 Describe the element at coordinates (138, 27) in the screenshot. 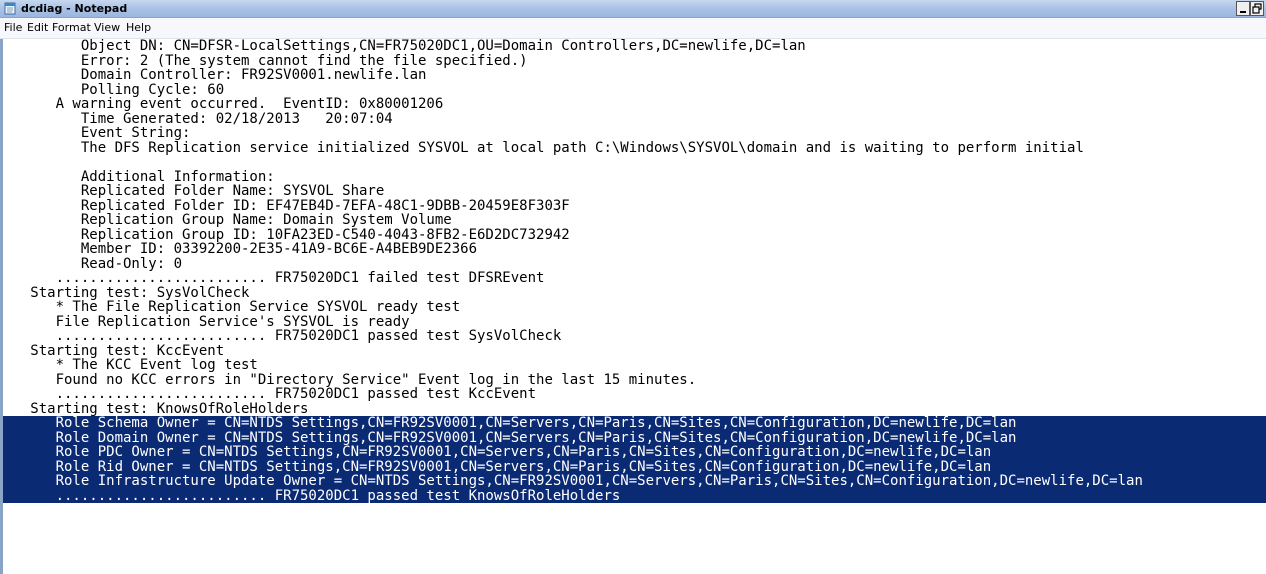

I see `menu-help: Help` at that location.